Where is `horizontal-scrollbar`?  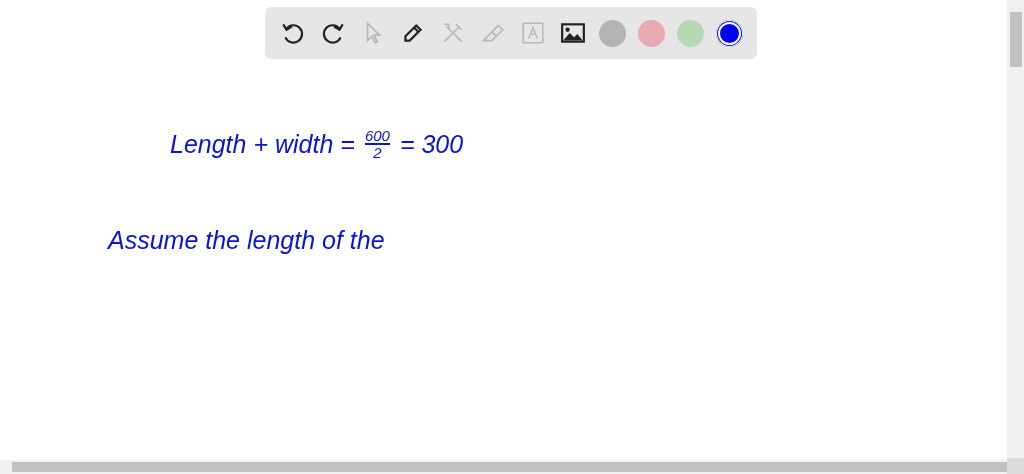 horizontal-scrollbar is located at coordinates (503, 467).